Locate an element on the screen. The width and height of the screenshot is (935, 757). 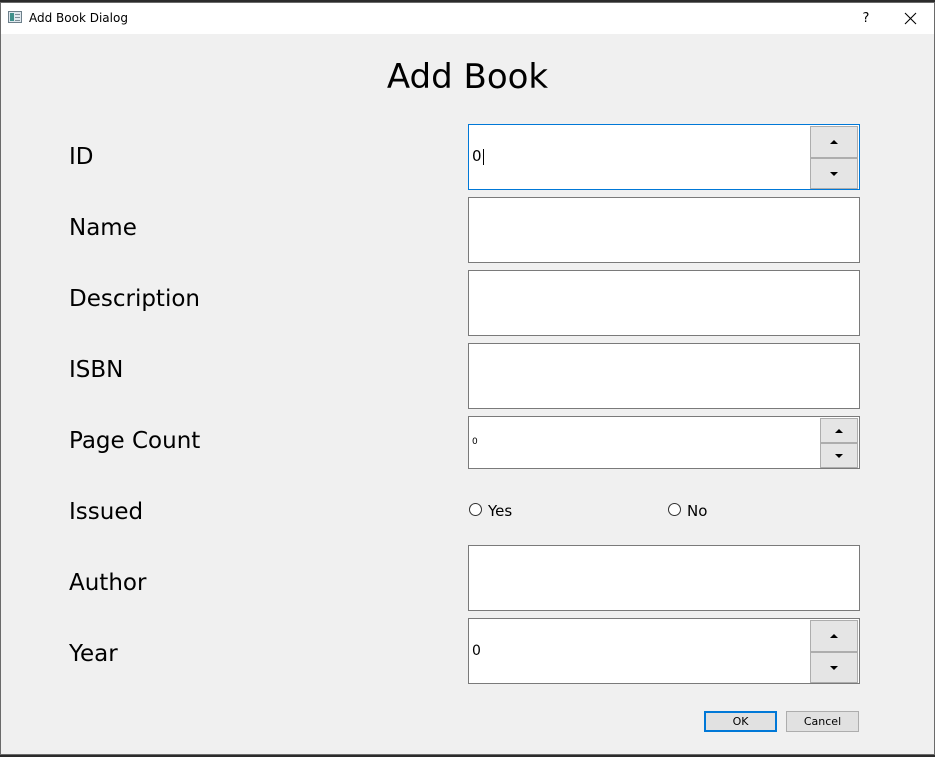
dialog-heading: Add Book is located at coordinates (467, 77).